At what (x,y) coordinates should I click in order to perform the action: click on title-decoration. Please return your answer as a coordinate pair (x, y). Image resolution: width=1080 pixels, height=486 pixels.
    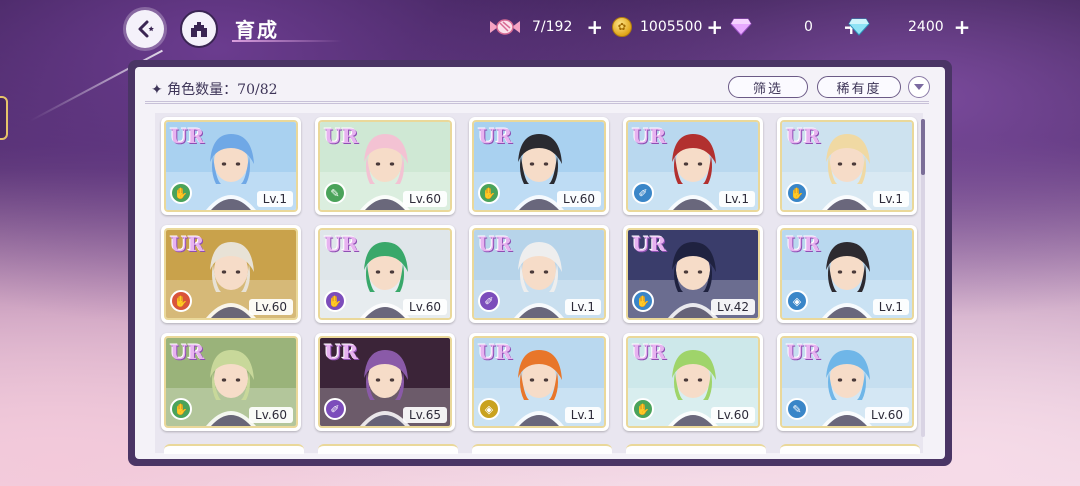
    Looking at the image, I should click on (287, 41).